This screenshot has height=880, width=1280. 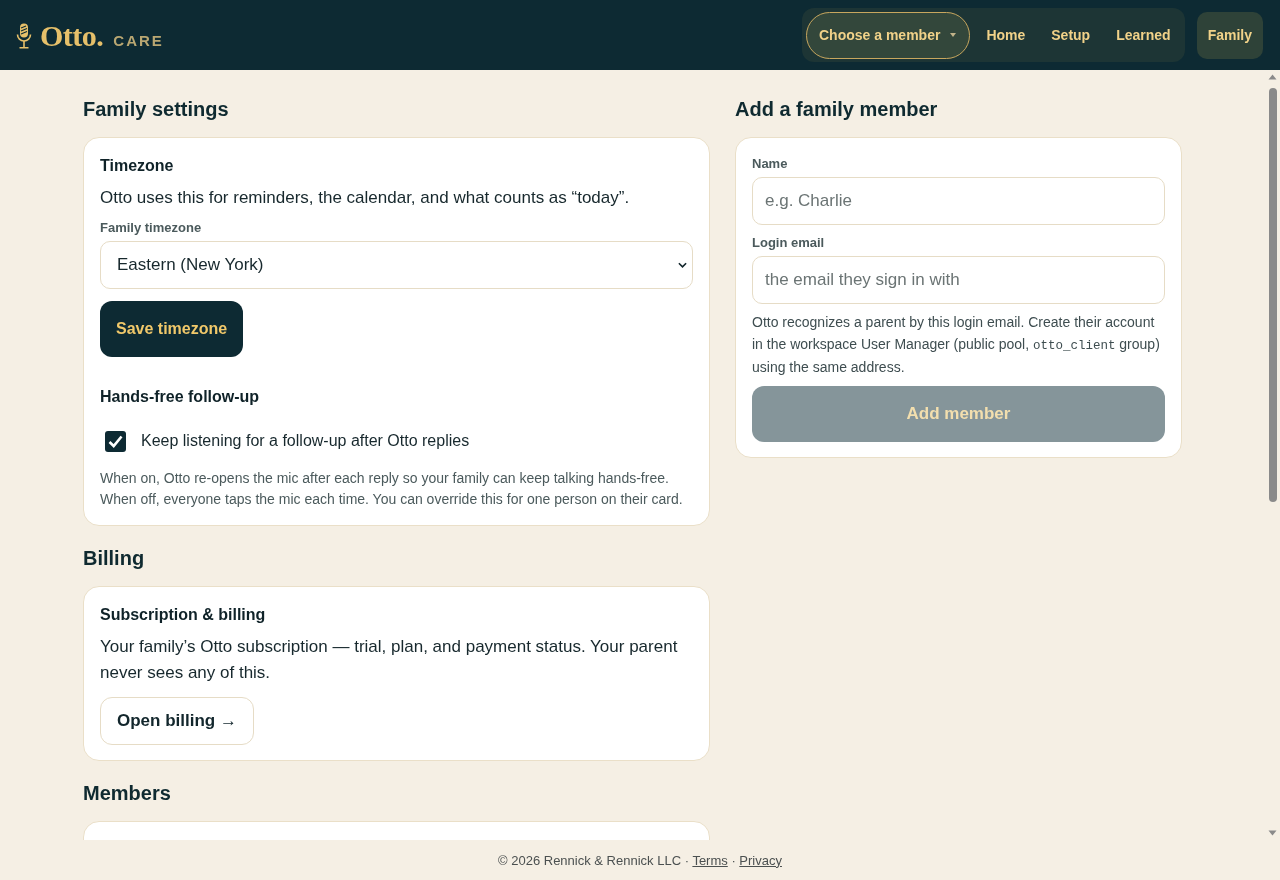 I want to click on input-field: the email they sign in with, so click(x=958, y=280).